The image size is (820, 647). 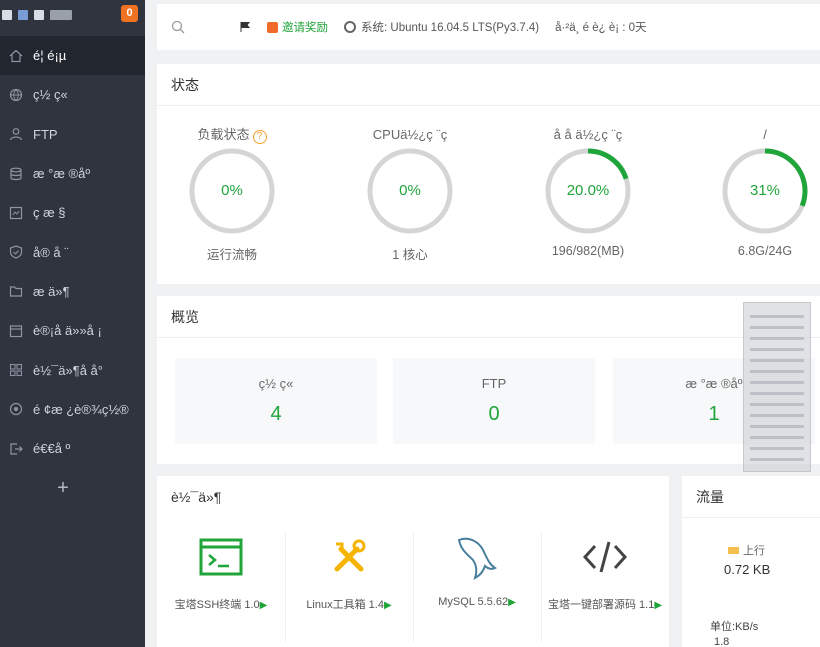 I want to click on traffic-unit: 单位:KB/s, so click(x=734, y=627).